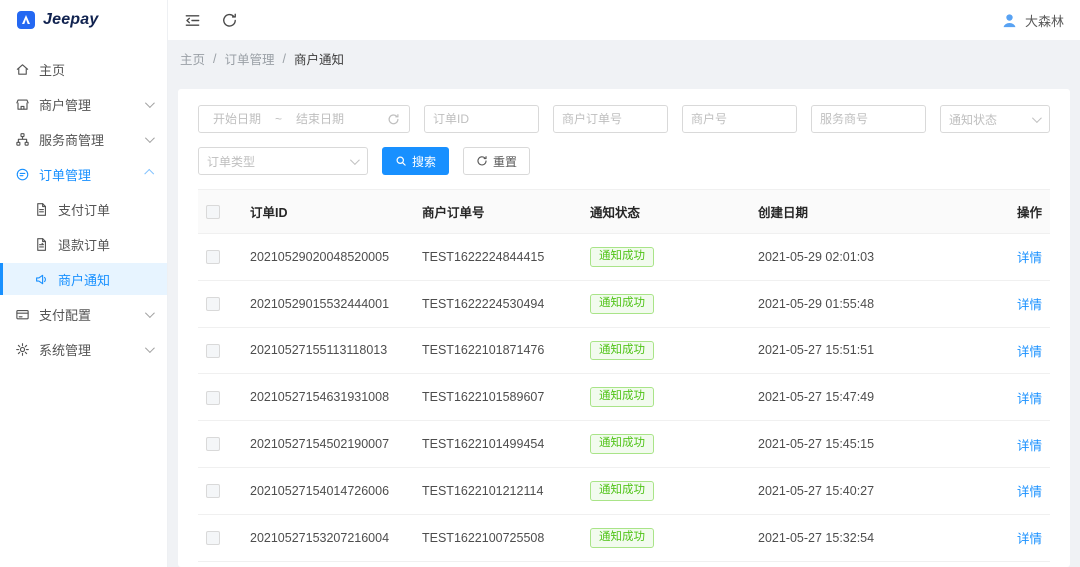 Image resolution: width=1080 pixels, height=567 pixels. I want to click on sidebar-item-label: 商户管理, so click(65, 105).